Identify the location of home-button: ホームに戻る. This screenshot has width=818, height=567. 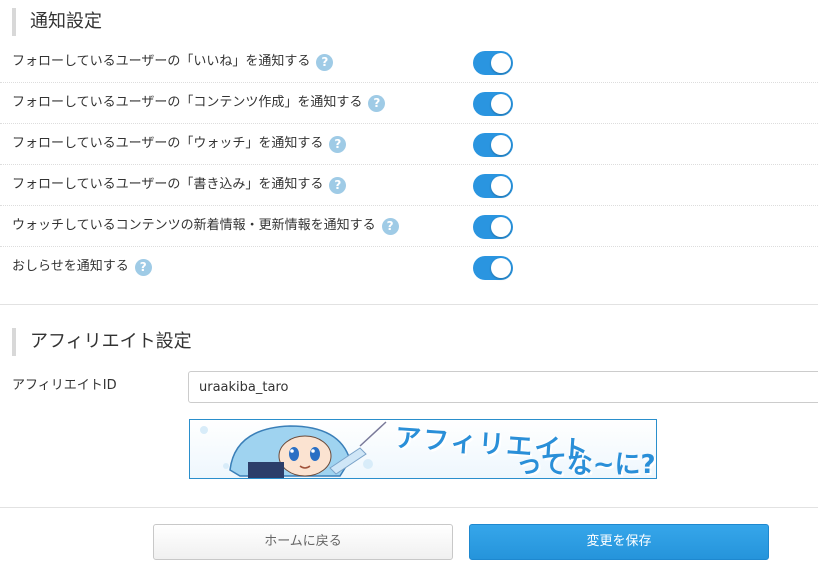
(303, 542).